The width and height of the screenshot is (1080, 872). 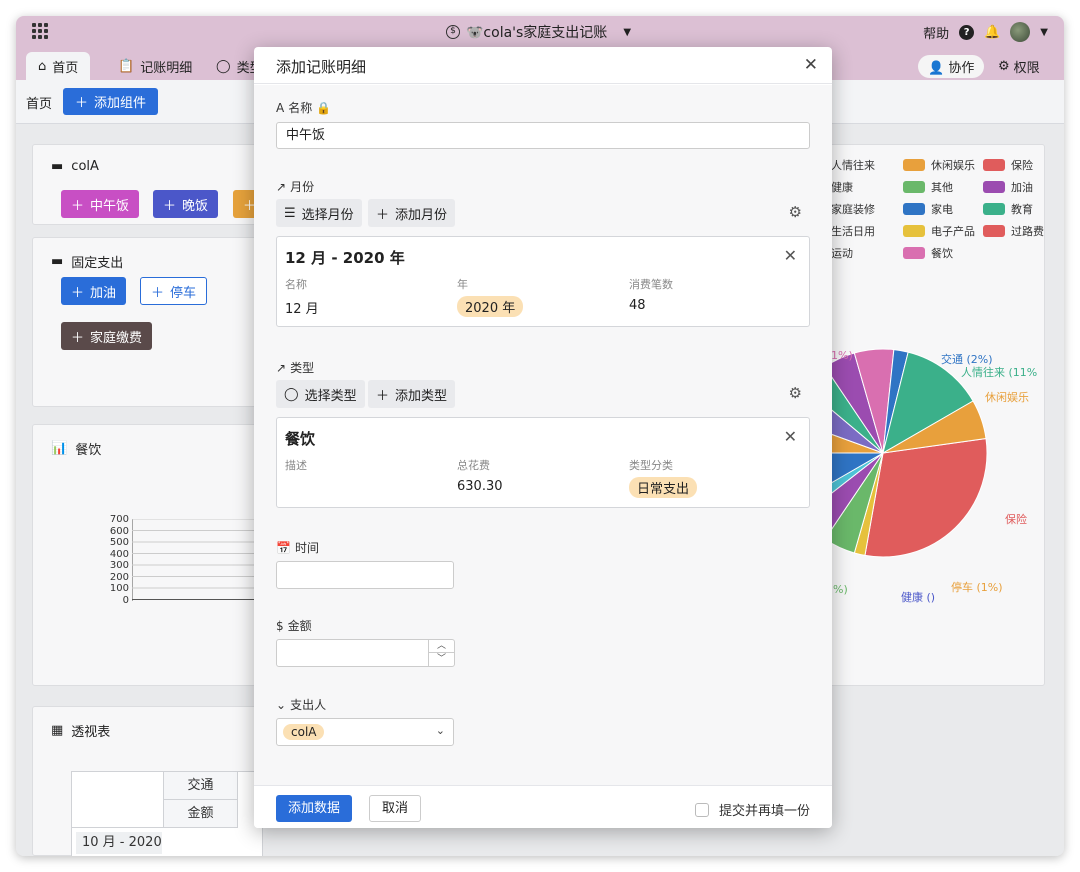 I want to click on gas-button: ＋ 加油, so click(x=94, y=291).